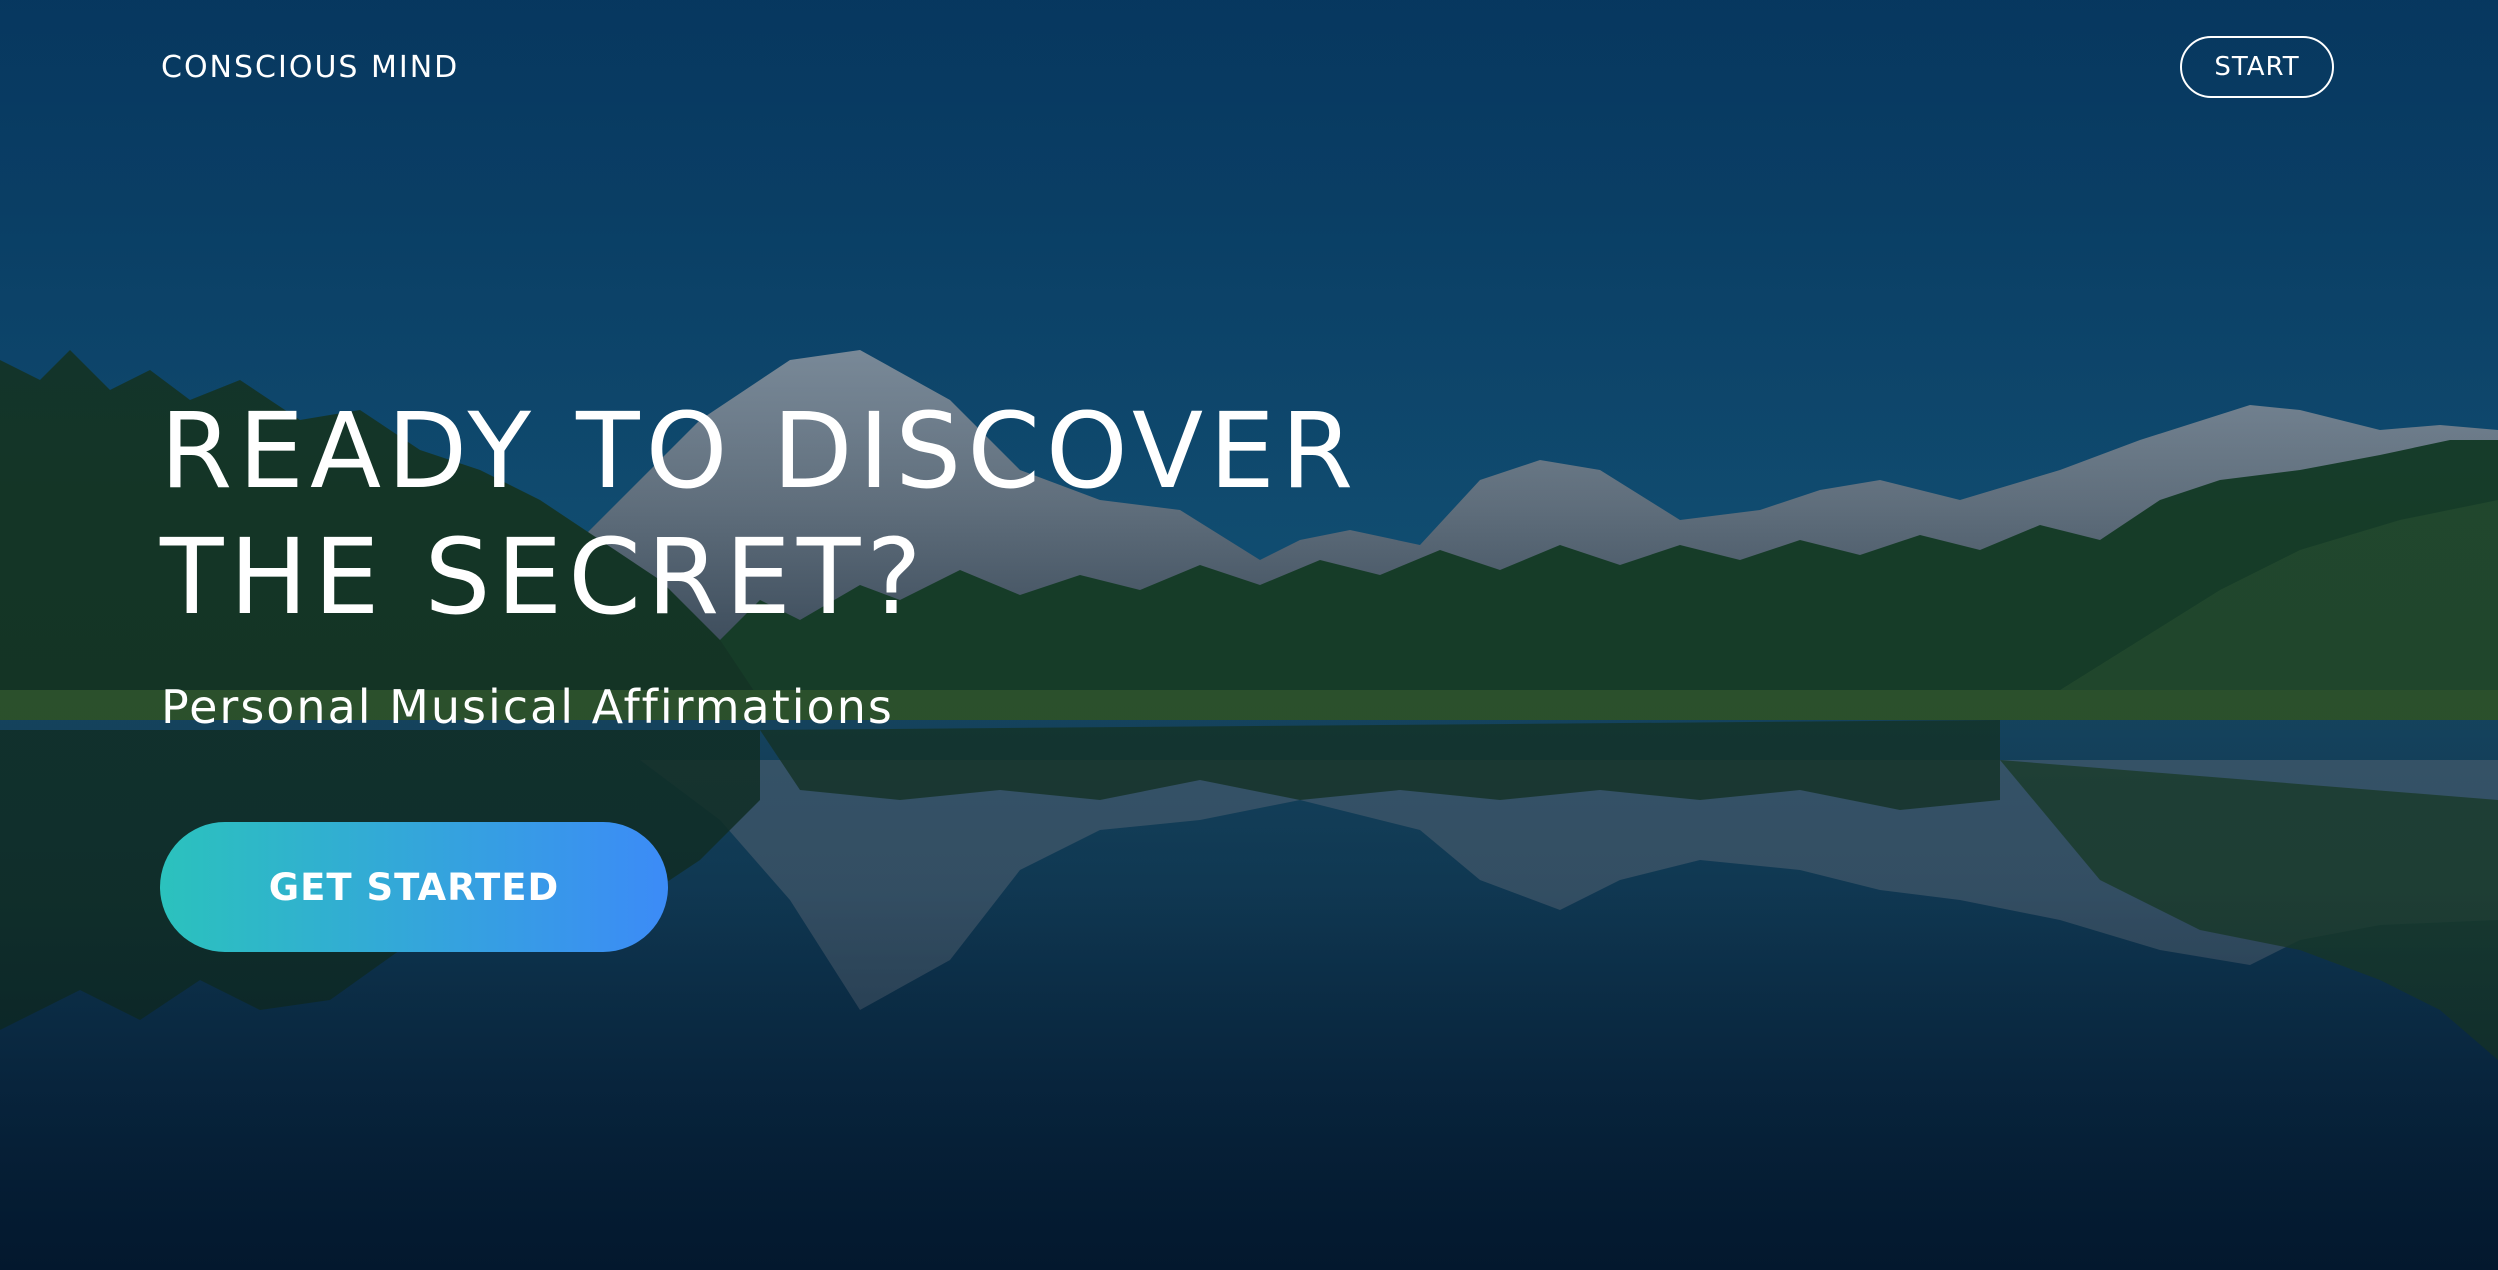  What do you see at coordinates (2257, 67) in the screenshot?
I see `start-button: START` at bounding box center [2257, 67].